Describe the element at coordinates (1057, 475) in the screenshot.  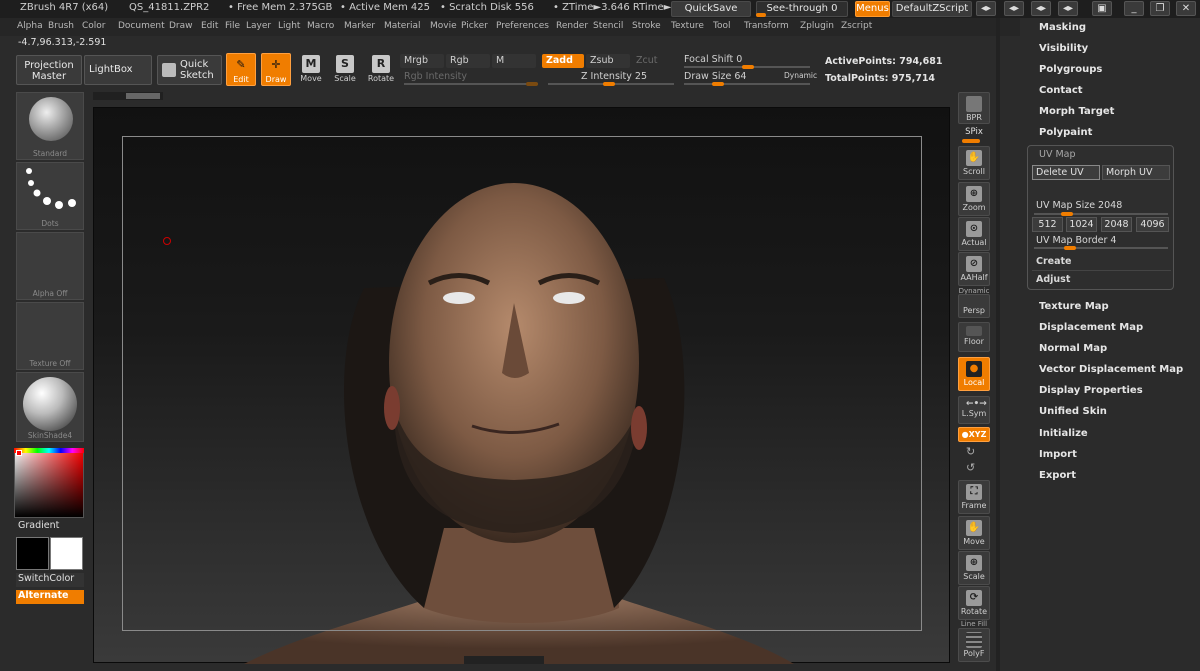
I see `export-item: Export` at that location.